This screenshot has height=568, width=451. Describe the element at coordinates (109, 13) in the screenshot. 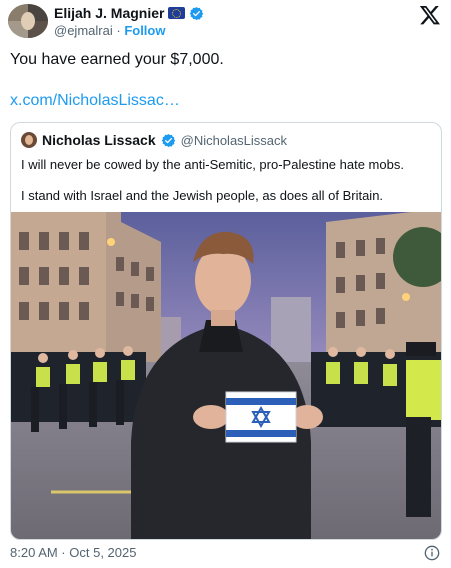

I see `author-name: Elijah J. Magnier` at that location.